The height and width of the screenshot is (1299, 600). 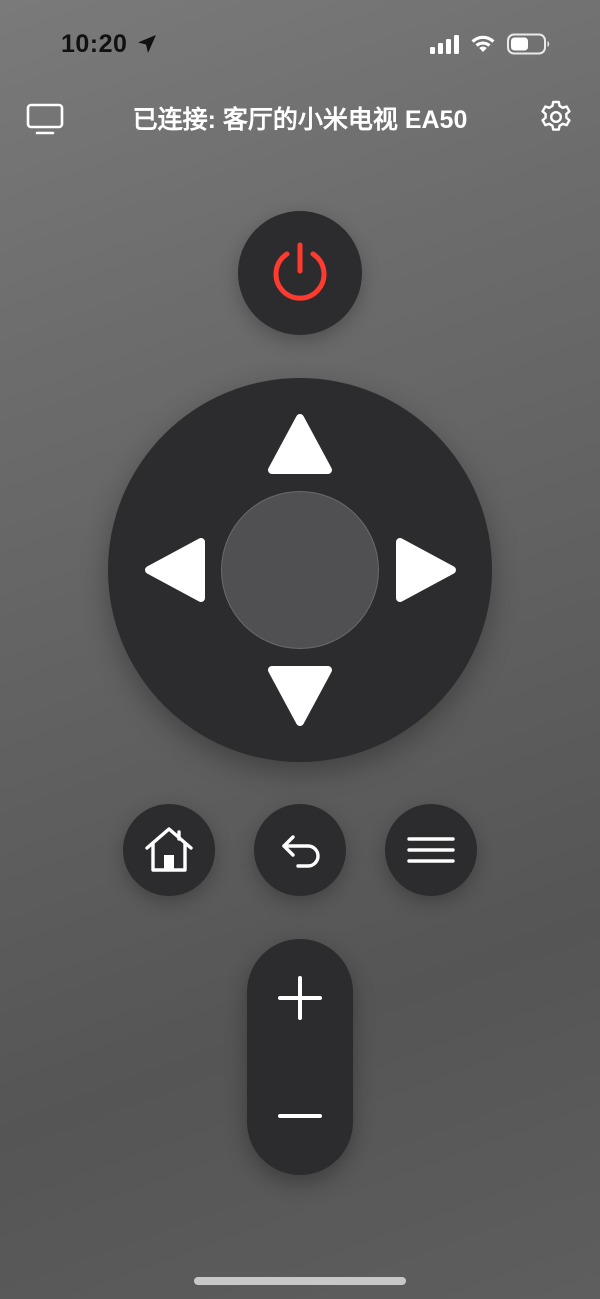 What do you see at coordinates (300, 1057) in the screenshot?
I see `volume-control` at bounding box center [300, 1057].